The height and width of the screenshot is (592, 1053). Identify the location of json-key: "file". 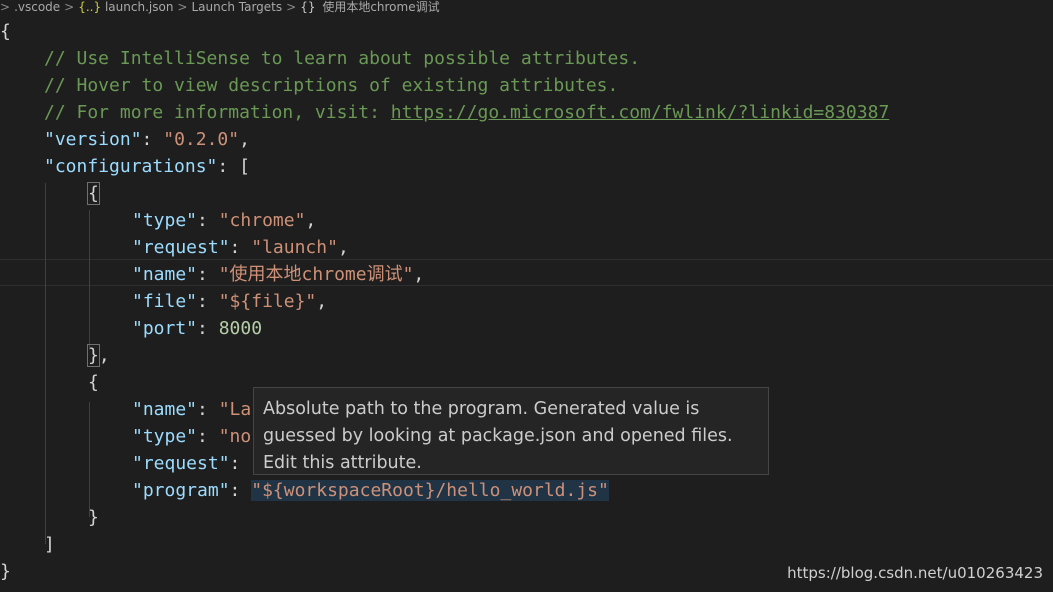
(165, 301).